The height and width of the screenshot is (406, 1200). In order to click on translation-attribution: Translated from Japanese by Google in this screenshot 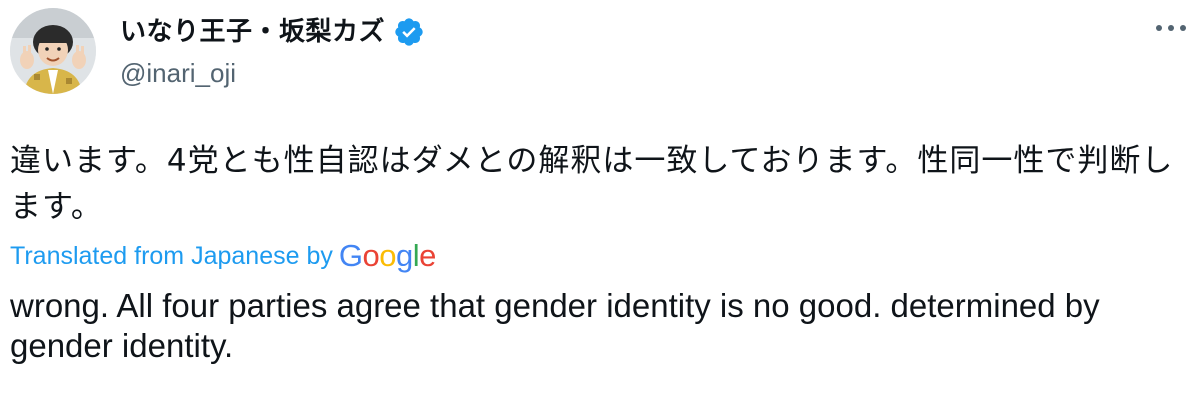, I will do `click(223, 256)`.